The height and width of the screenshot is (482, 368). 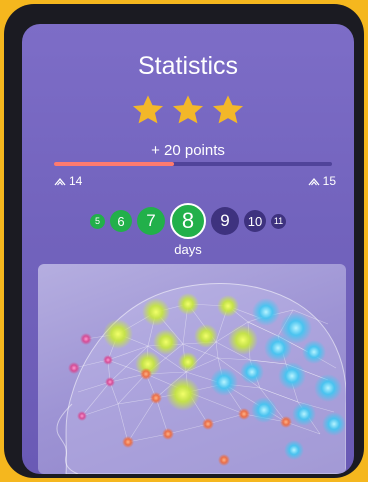 I want to click on day-current: 8, so click(x=188, y=221).